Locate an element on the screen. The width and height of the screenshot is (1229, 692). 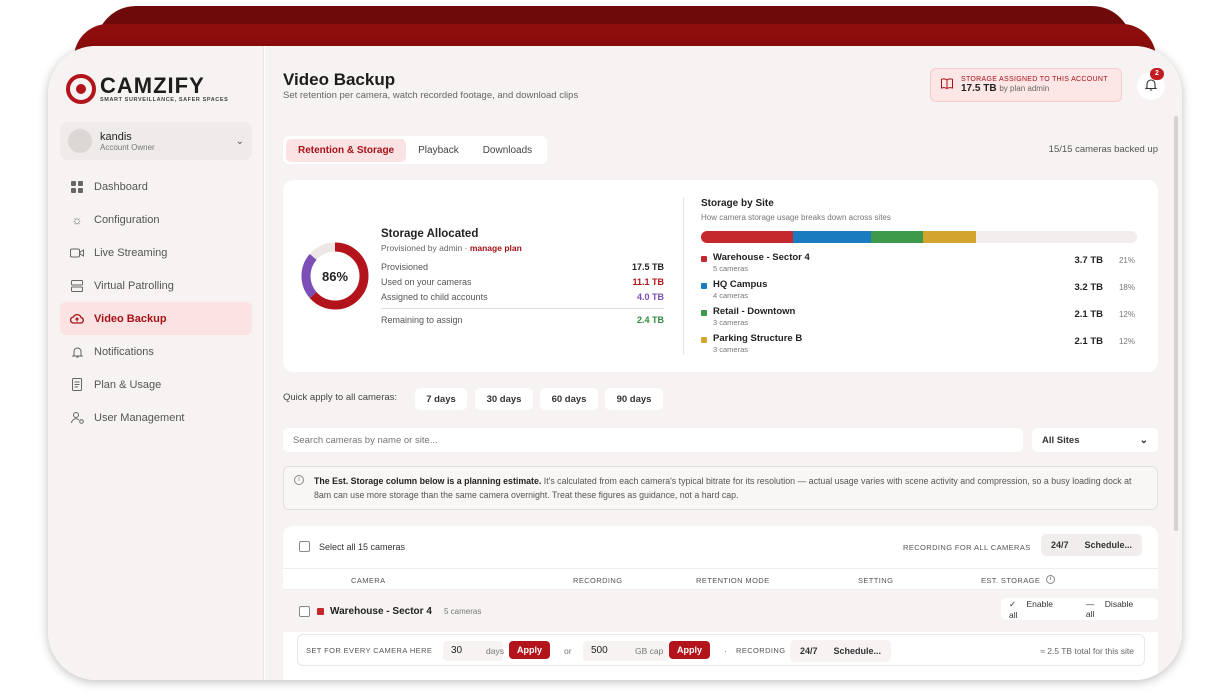
group-camera-count: 5 cameras is located at coordinates (463, 611).